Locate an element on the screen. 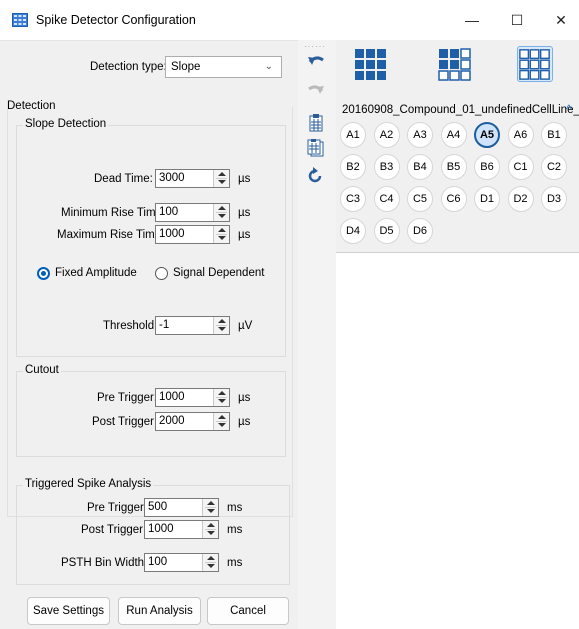 The image size is (579, 629). well-a6: A6 is located at coordinates (520, 135).